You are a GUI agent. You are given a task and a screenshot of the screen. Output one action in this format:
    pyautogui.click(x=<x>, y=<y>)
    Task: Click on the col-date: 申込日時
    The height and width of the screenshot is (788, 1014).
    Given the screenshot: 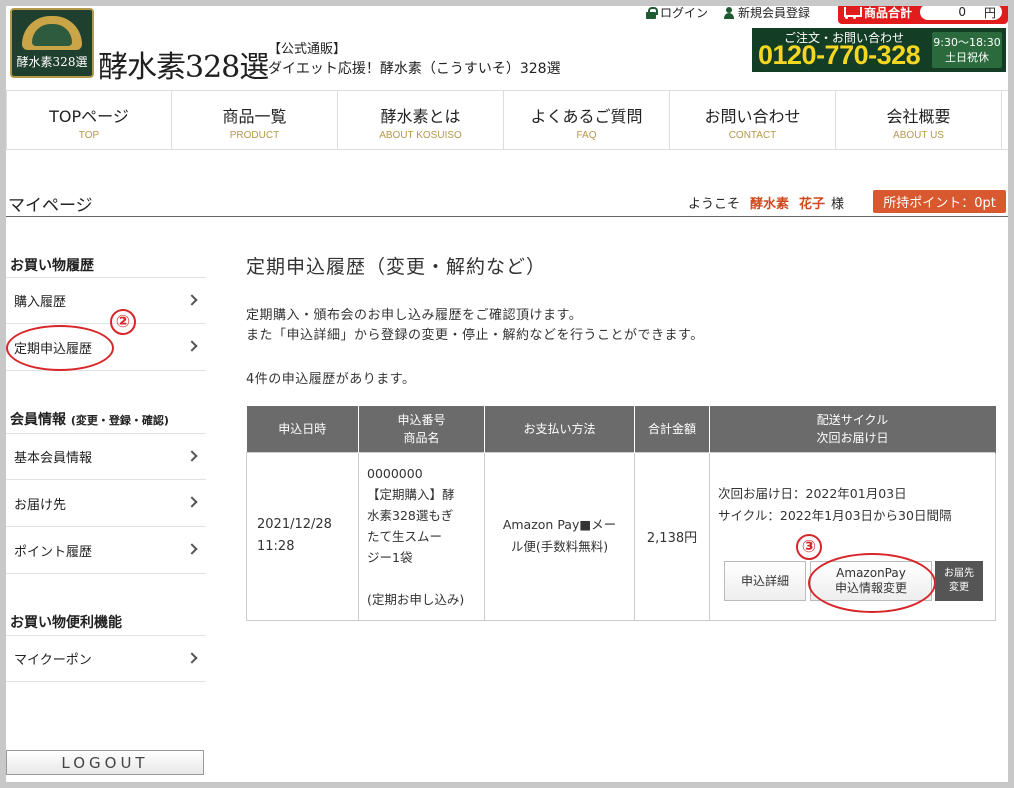 What is the action you would take?
    pyautogui.click(x=302, y=429)
    